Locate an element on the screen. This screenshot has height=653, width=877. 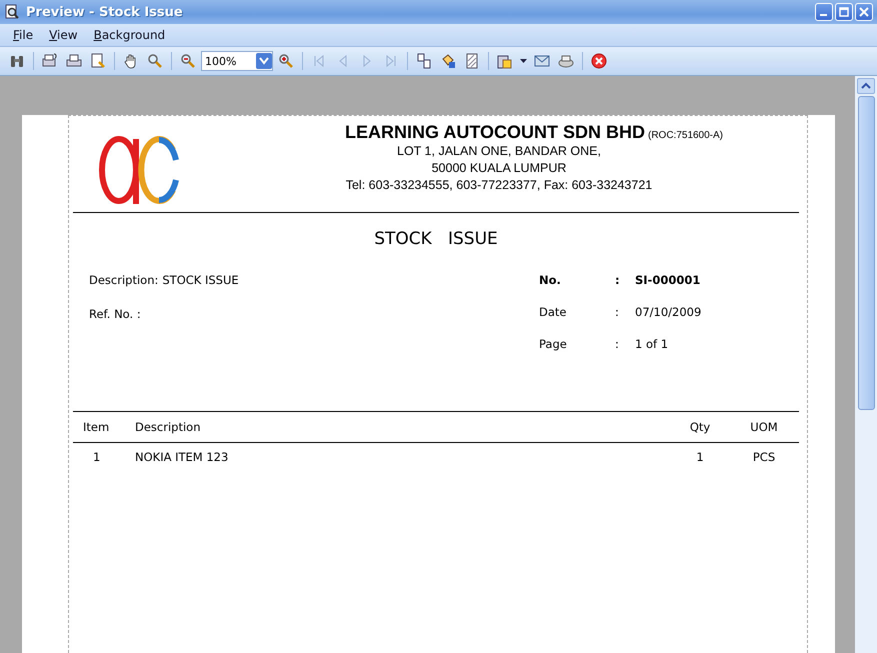
zoom-dropdown: 100% is located at coordinates (237, 61).